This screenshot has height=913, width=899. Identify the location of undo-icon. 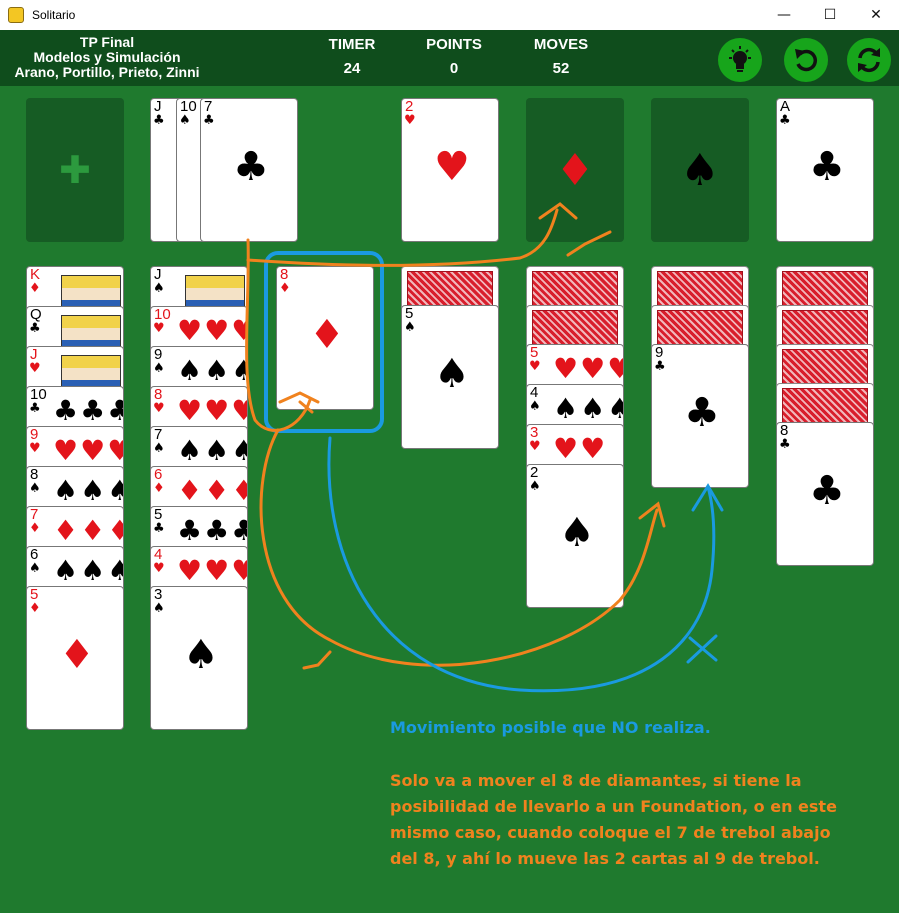
(806, 60).